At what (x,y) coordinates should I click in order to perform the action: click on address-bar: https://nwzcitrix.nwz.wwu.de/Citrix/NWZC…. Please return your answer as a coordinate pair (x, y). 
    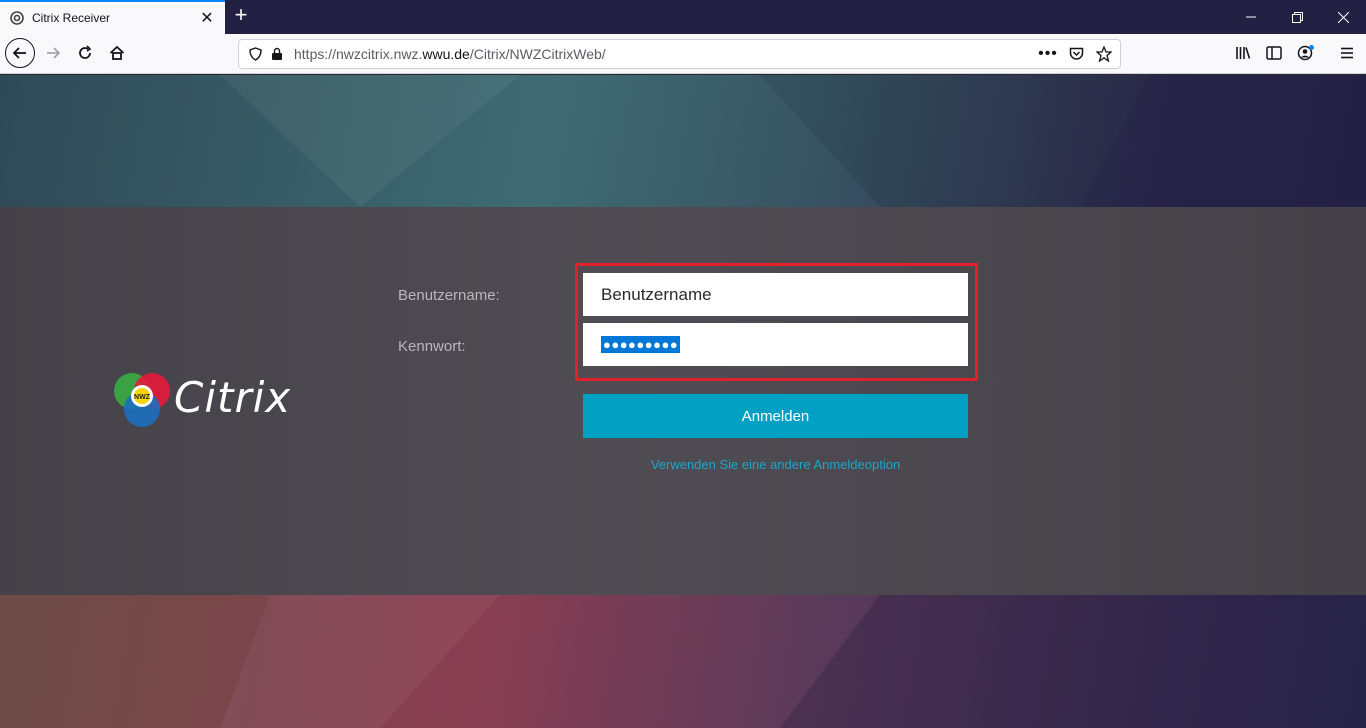
    Looking at the image, I should click on (679, 54).